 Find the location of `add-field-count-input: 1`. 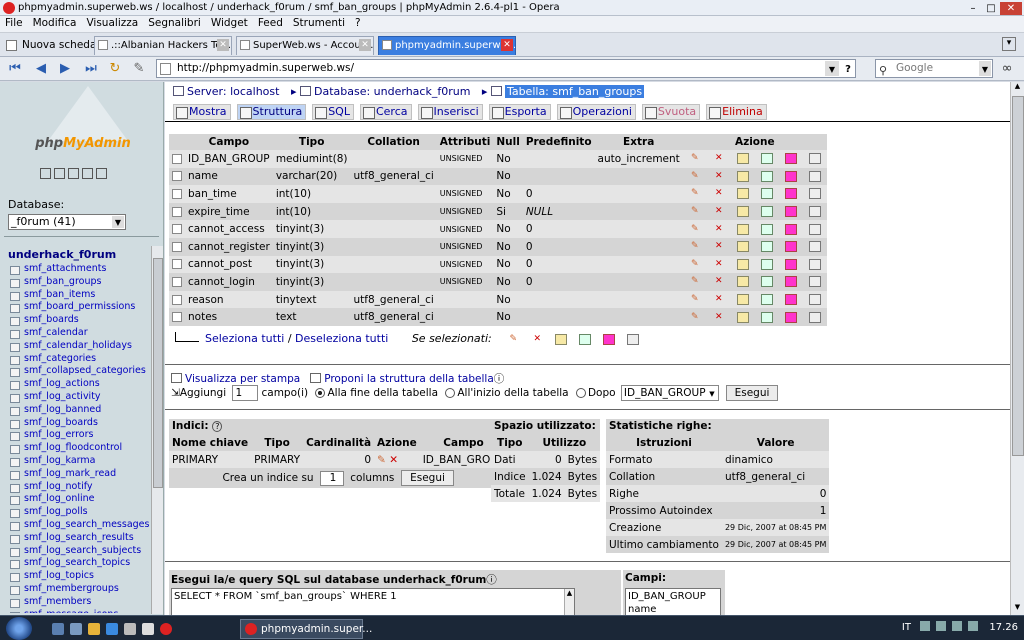

add-field-count-input: 1 is located at coordinates (245, 393).